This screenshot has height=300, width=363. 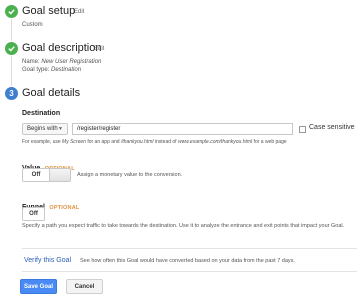 I want to click on value-toggle-state: Off, so click(x=36, y=175).